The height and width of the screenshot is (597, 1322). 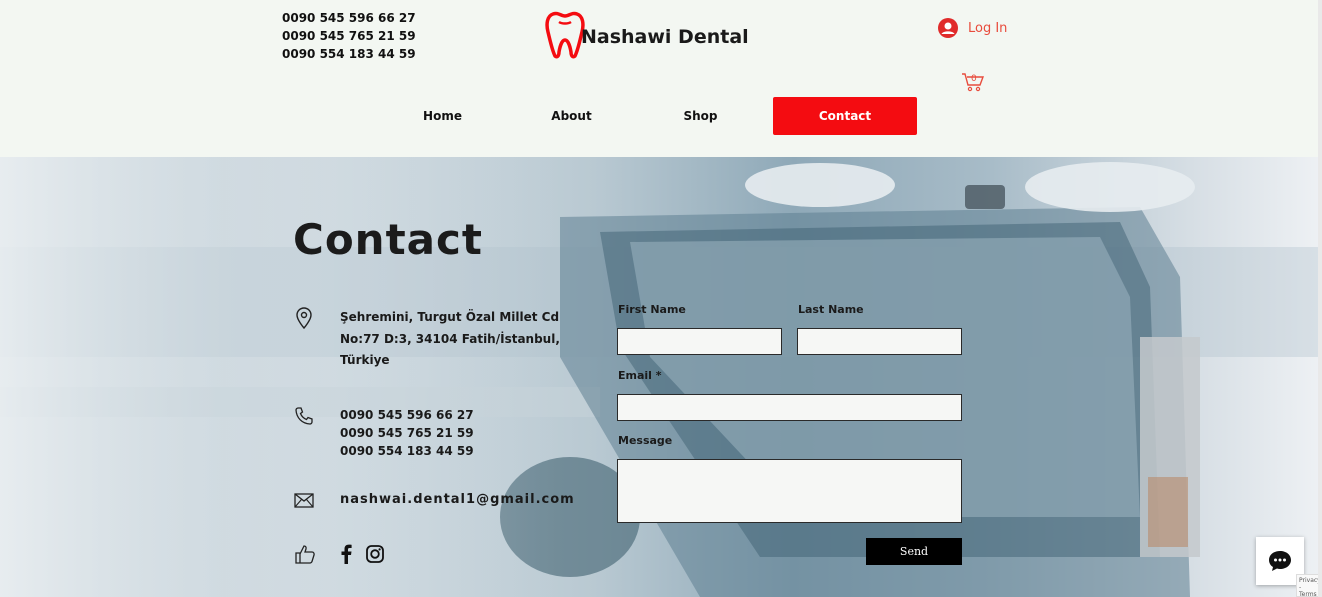 I want to click on mail-icon, so click(x=304, y=500).